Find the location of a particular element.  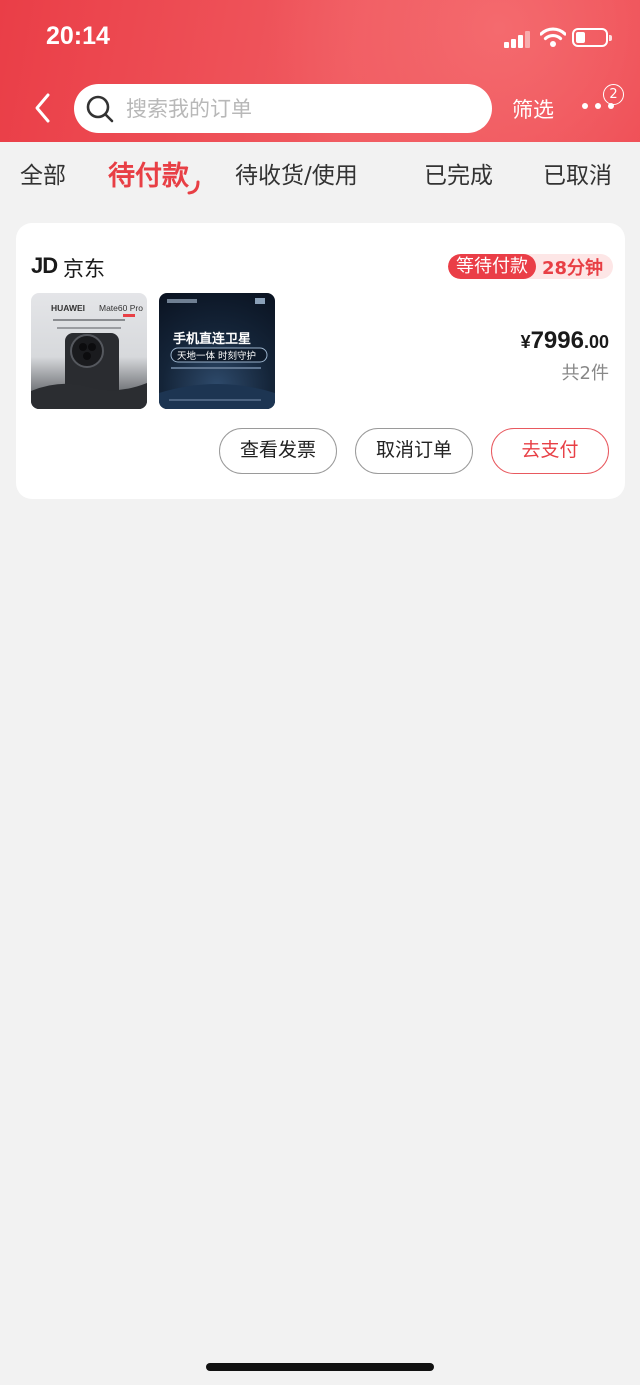

tab-all: 全部 is located at coordinates (43, 173).